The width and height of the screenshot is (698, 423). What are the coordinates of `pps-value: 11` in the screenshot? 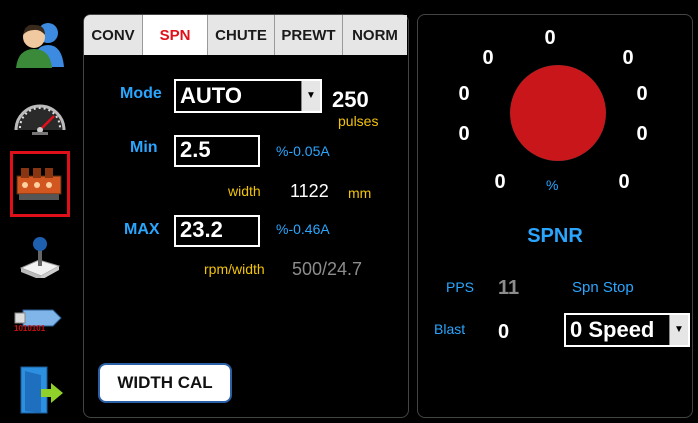 It's located at (509, 288).